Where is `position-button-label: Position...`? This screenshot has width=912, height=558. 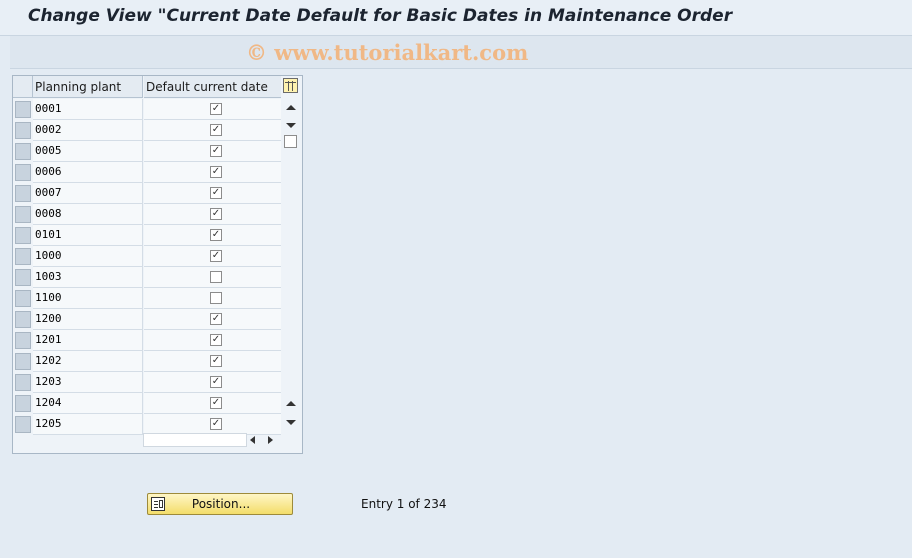 position-button-label: Position... is located at coordinates (221, 504).